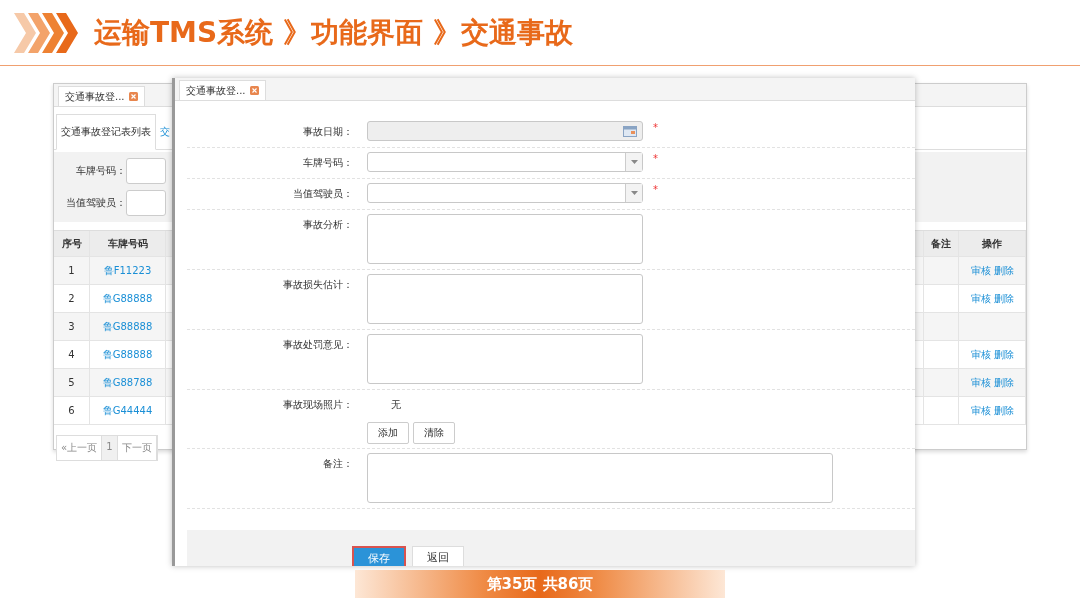  Describe the element at coordinates (72, 326) in the screenshot. I see `table-cell: 3` at that location.